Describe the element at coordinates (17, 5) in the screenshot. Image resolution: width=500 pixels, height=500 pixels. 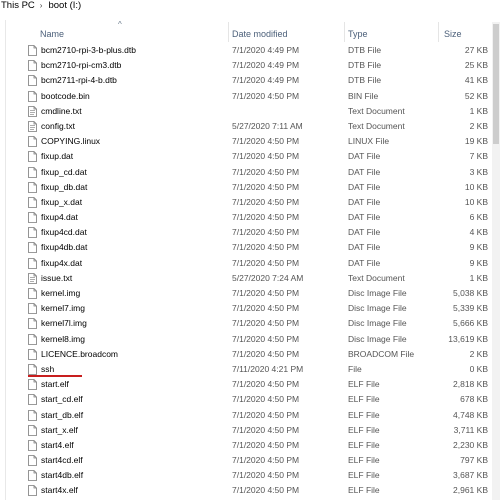
I see `breadcrumb-this-pc: This PC` at that location.